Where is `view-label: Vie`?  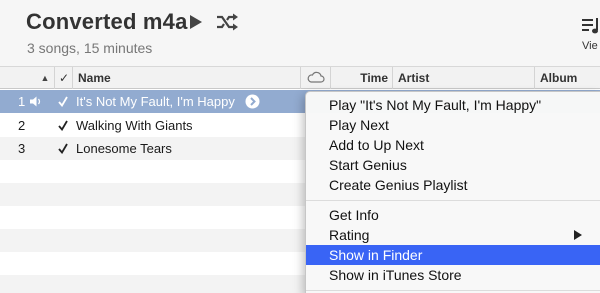
view-label: Vie is located at coordinates (590, 46).